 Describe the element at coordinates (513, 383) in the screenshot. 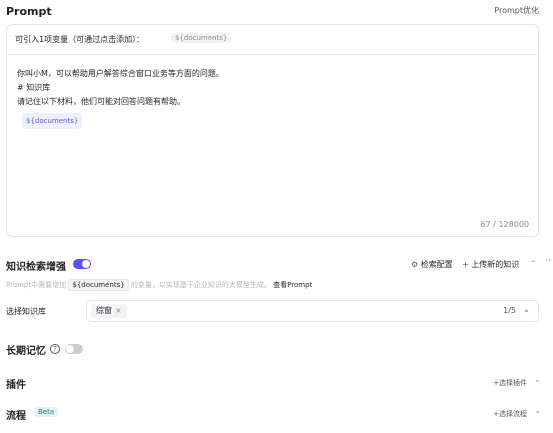

I see `select-plugin-label: 选择插件` at that location.